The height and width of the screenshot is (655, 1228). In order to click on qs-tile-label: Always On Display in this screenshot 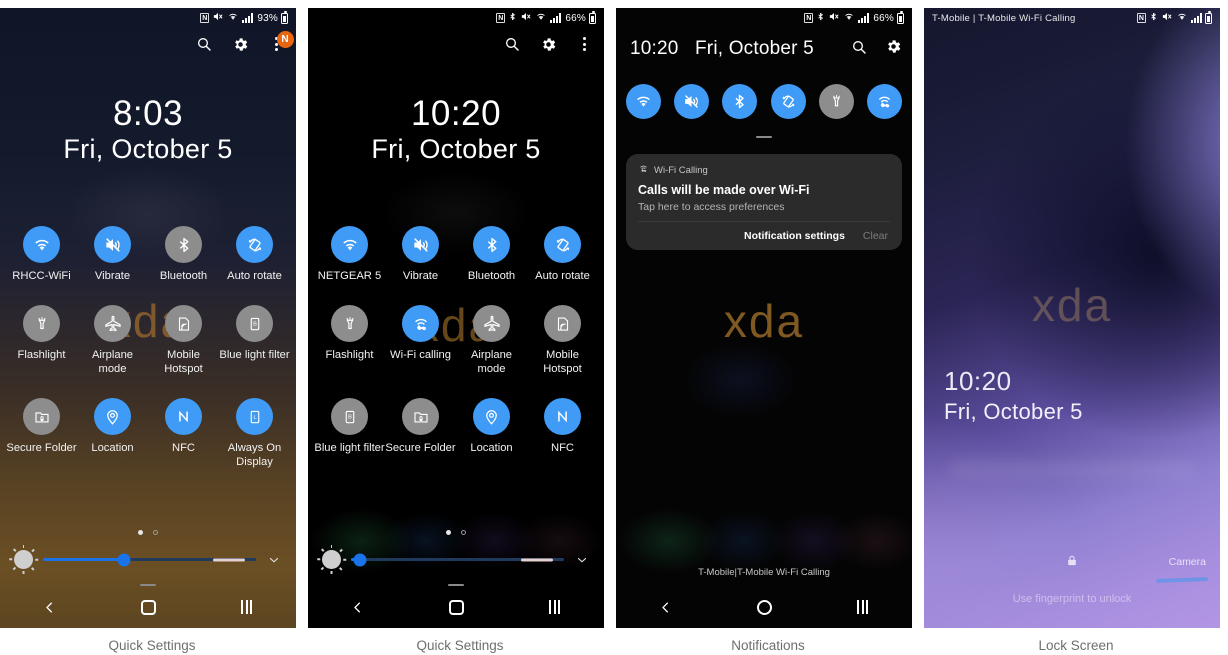, I will do `click(254, 455)`.